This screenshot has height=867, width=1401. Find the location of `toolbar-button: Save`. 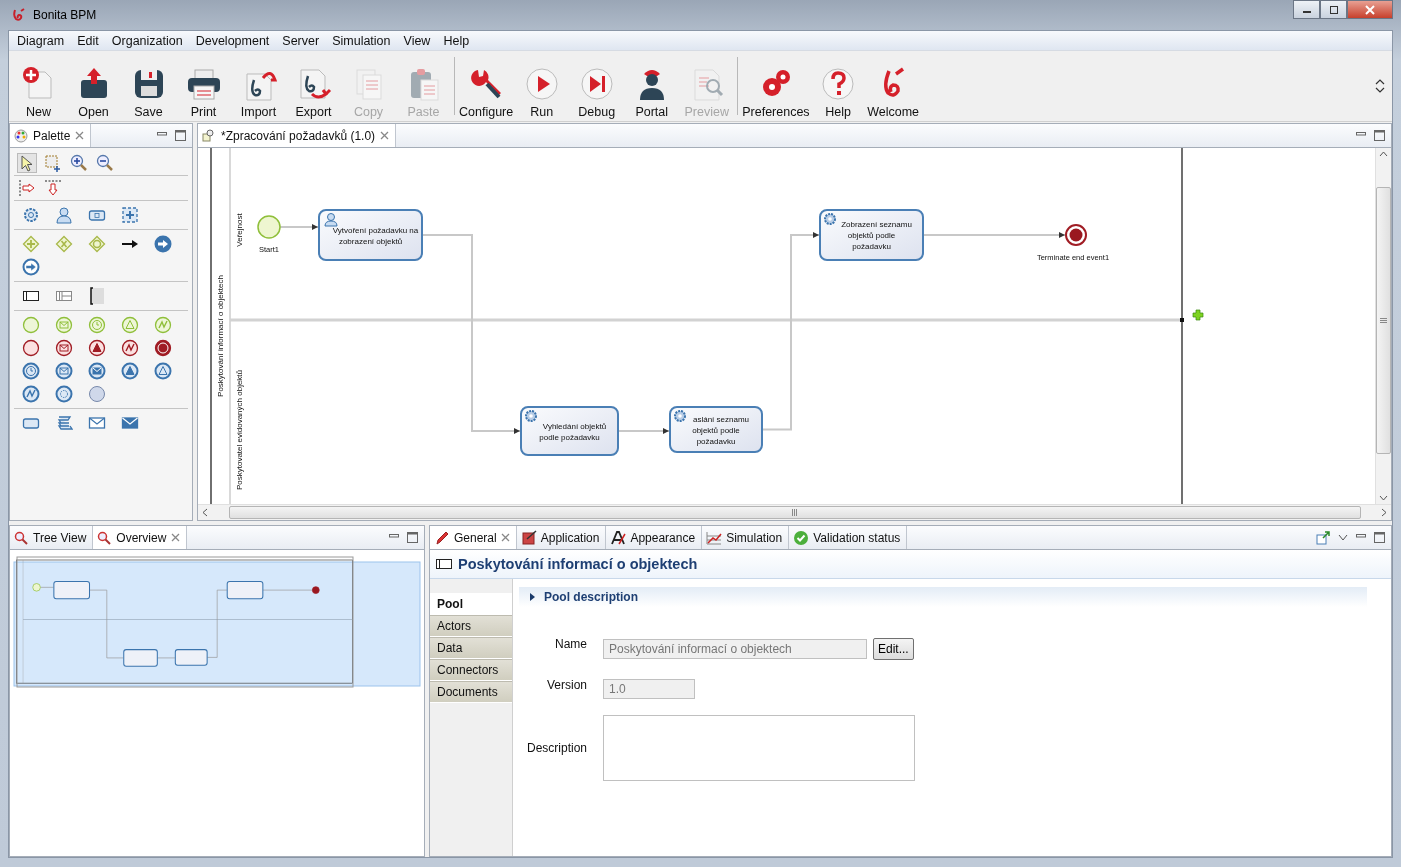

toolbar-button: Save is located at coordinates (148, 86).